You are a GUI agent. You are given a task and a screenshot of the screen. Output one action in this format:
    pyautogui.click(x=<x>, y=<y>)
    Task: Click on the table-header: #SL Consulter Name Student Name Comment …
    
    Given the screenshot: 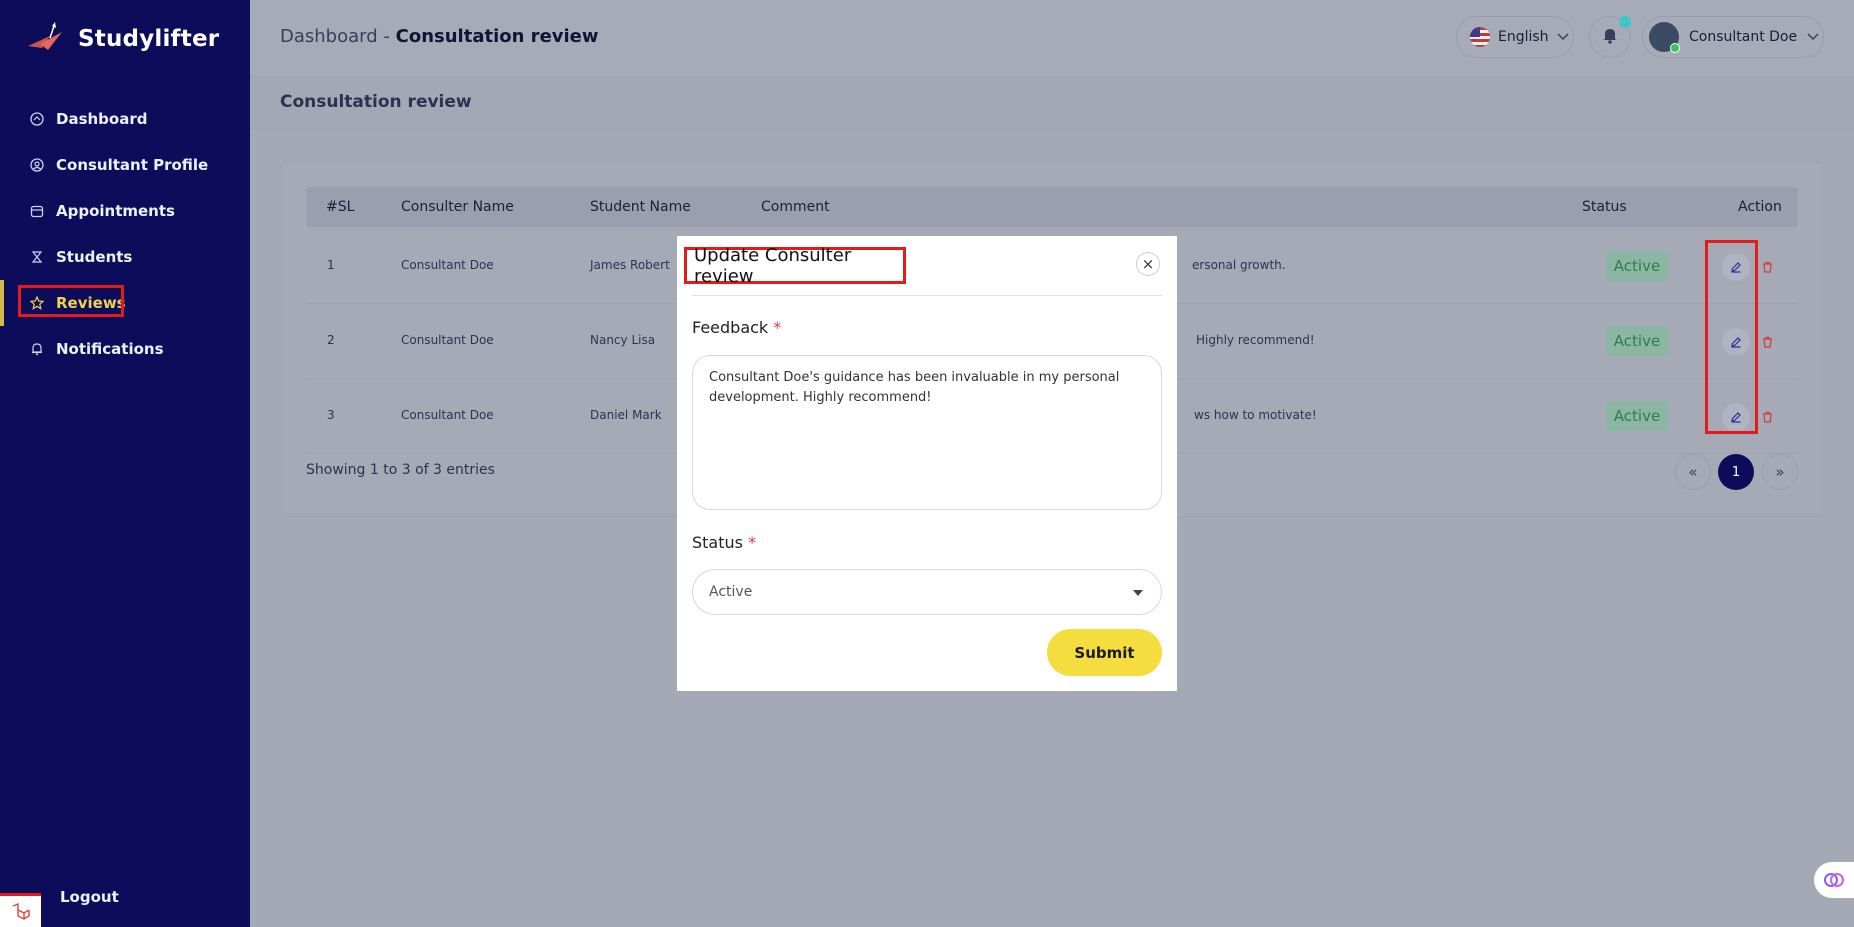 What is the action you would take?
    pyautogui.click(x=1052, y=207)
    